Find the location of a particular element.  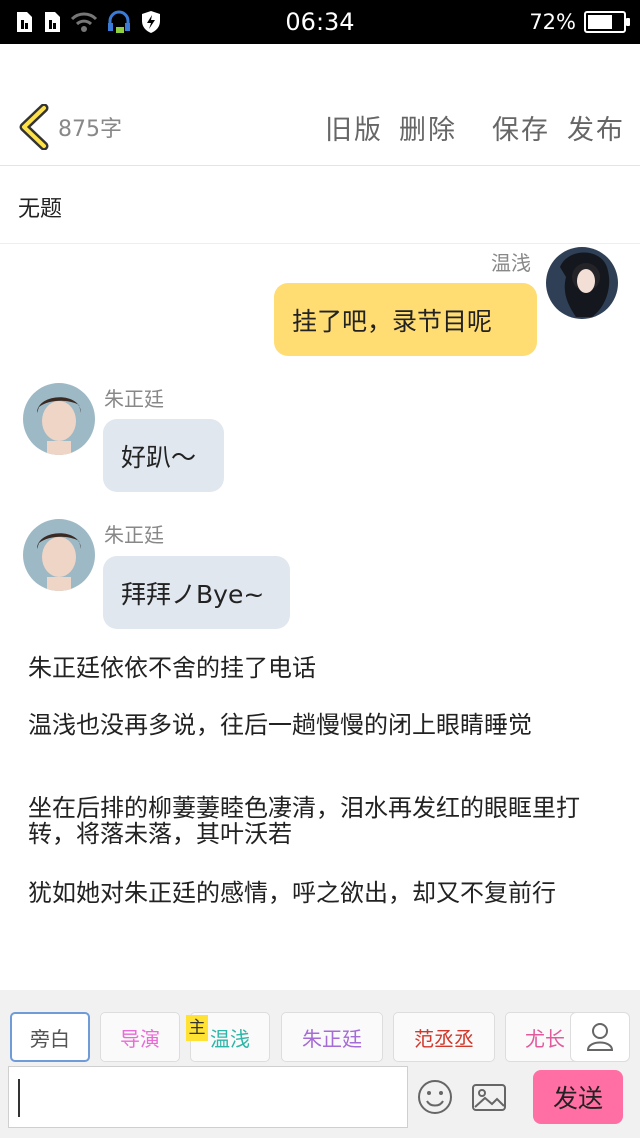

old-version-button: 旧版 is located at coordinates (354, 127).